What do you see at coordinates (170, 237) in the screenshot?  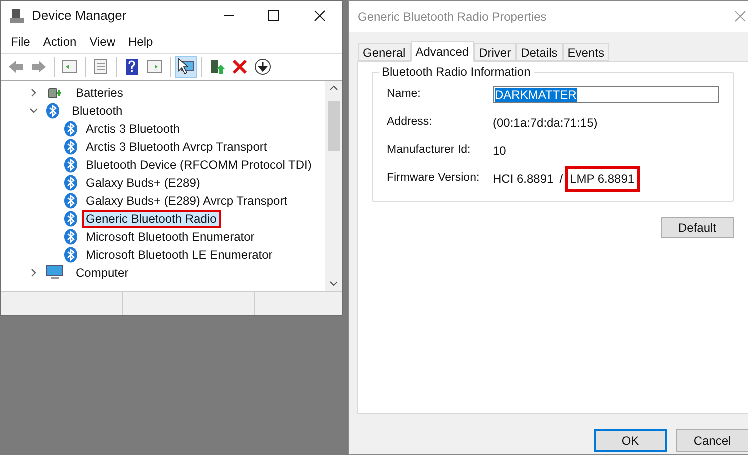 I see `tree-item: Microsoft Bluetooth Enumerator` at bounding box center [170, 237].